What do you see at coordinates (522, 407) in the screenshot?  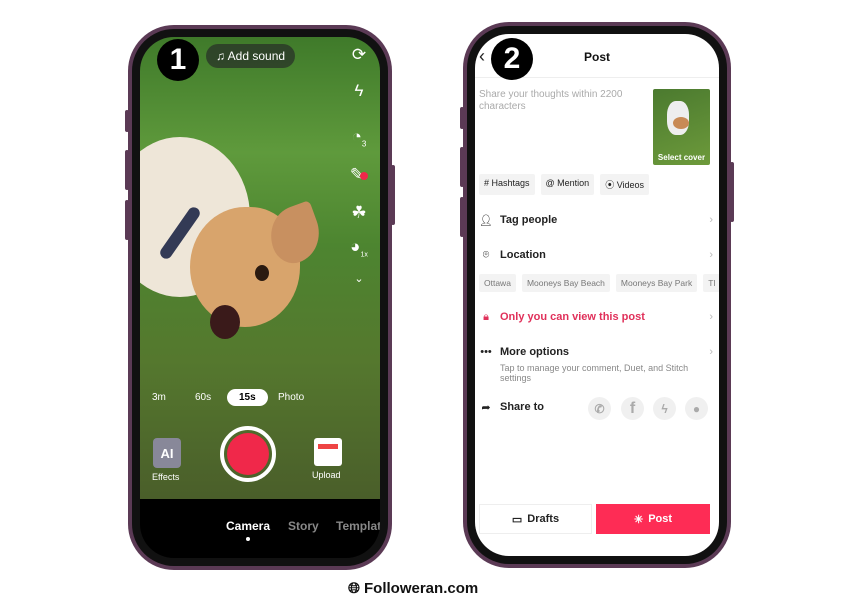 I see `share-to-label: Share to` at bounding box center [522, 407].